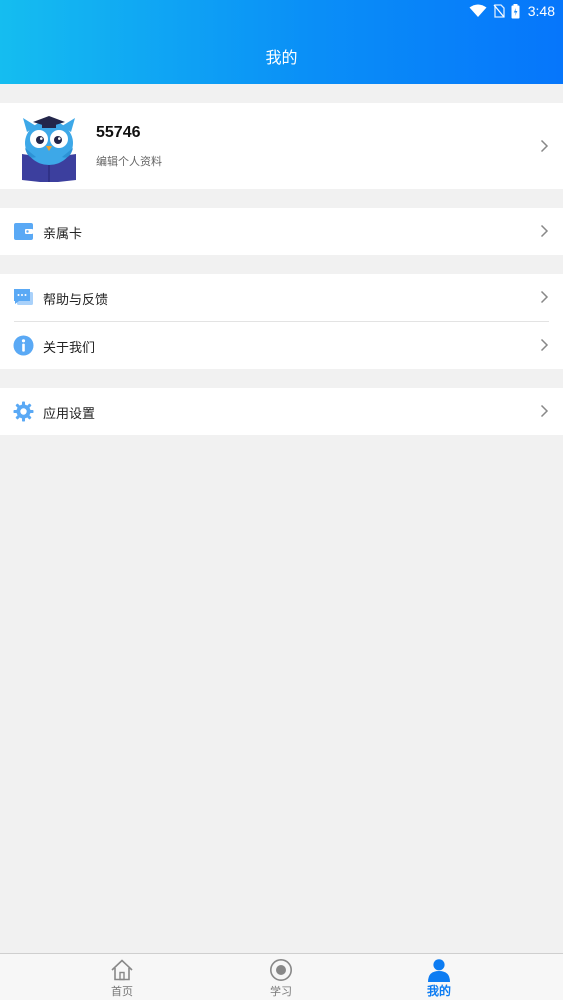 Image resolution: width=563 pixels, height=1000 pixels. I want to click on tab-mine: 我的, so click(439, 977).